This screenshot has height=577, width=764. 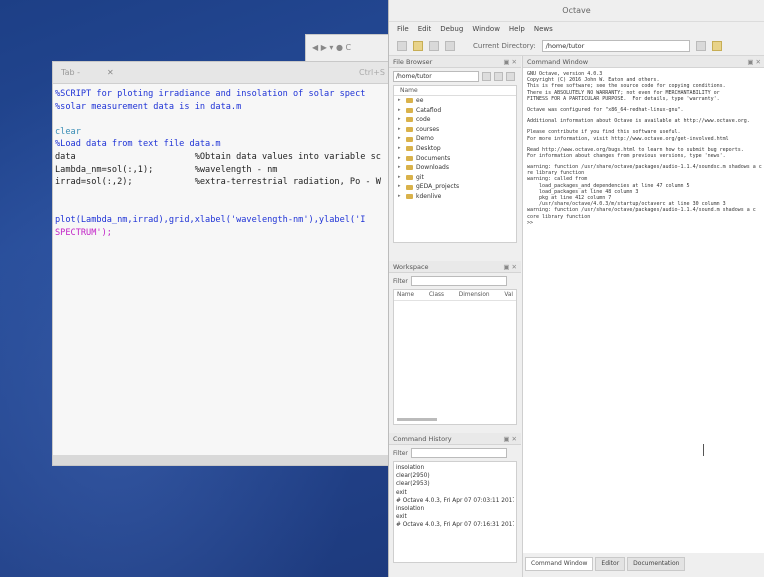 What do you see at coordinates (716, 45) in the screenshot?
I see `browse-folder-icon` at bounding box center [716, 45].